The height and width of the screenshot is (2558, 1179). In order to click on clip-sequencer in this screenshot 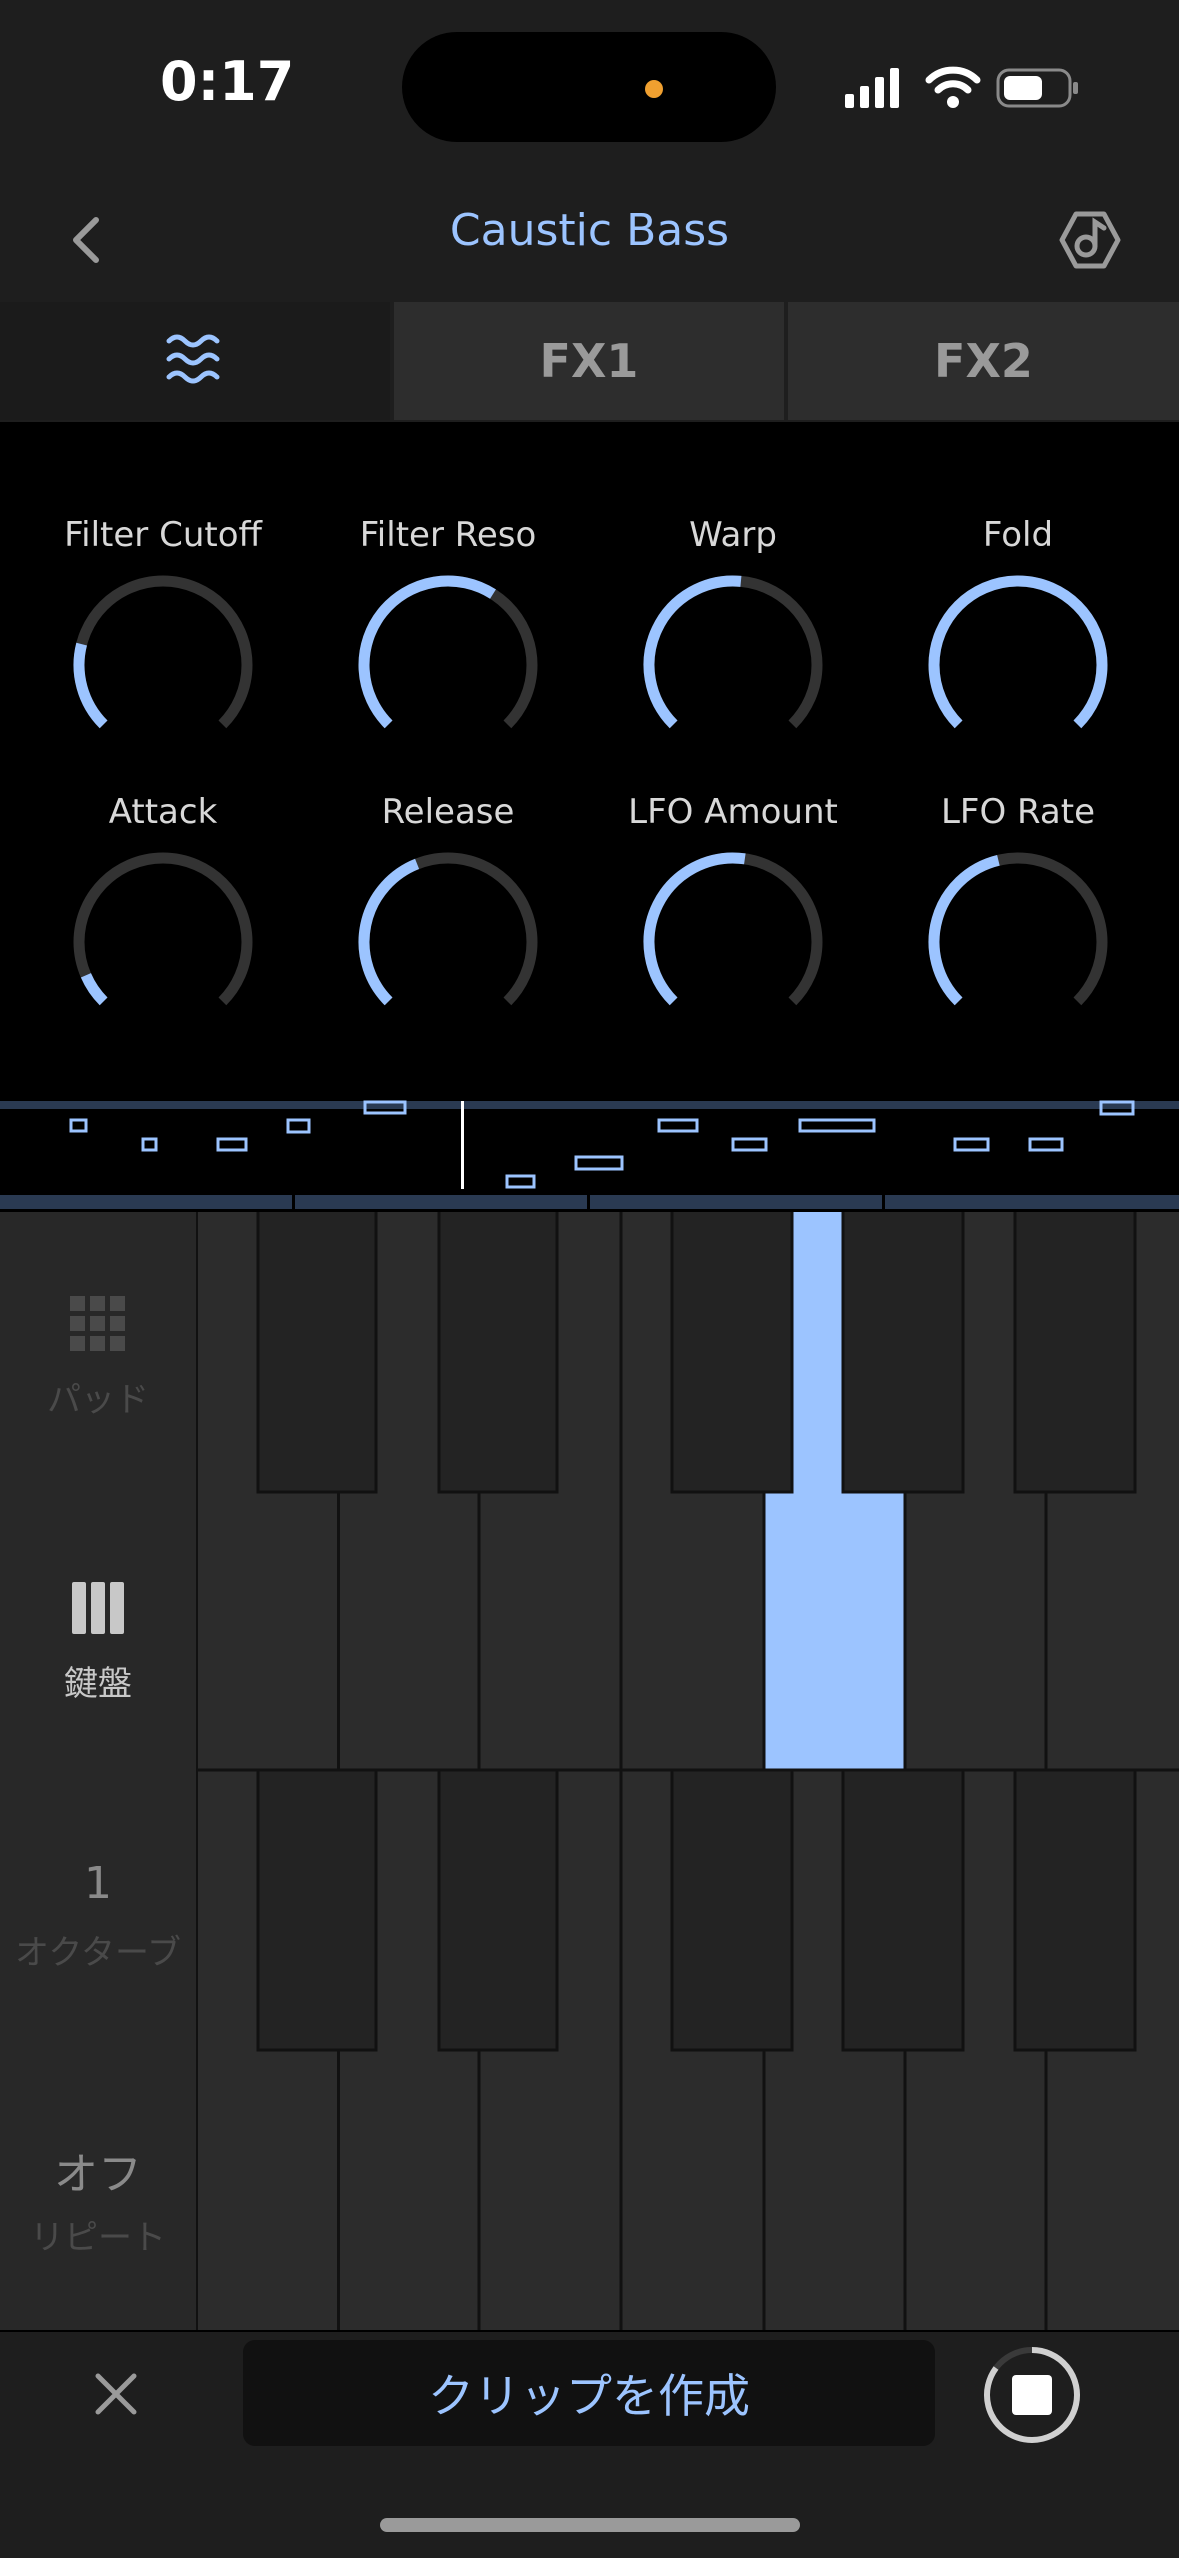, I will do `click(589, 1153)`.